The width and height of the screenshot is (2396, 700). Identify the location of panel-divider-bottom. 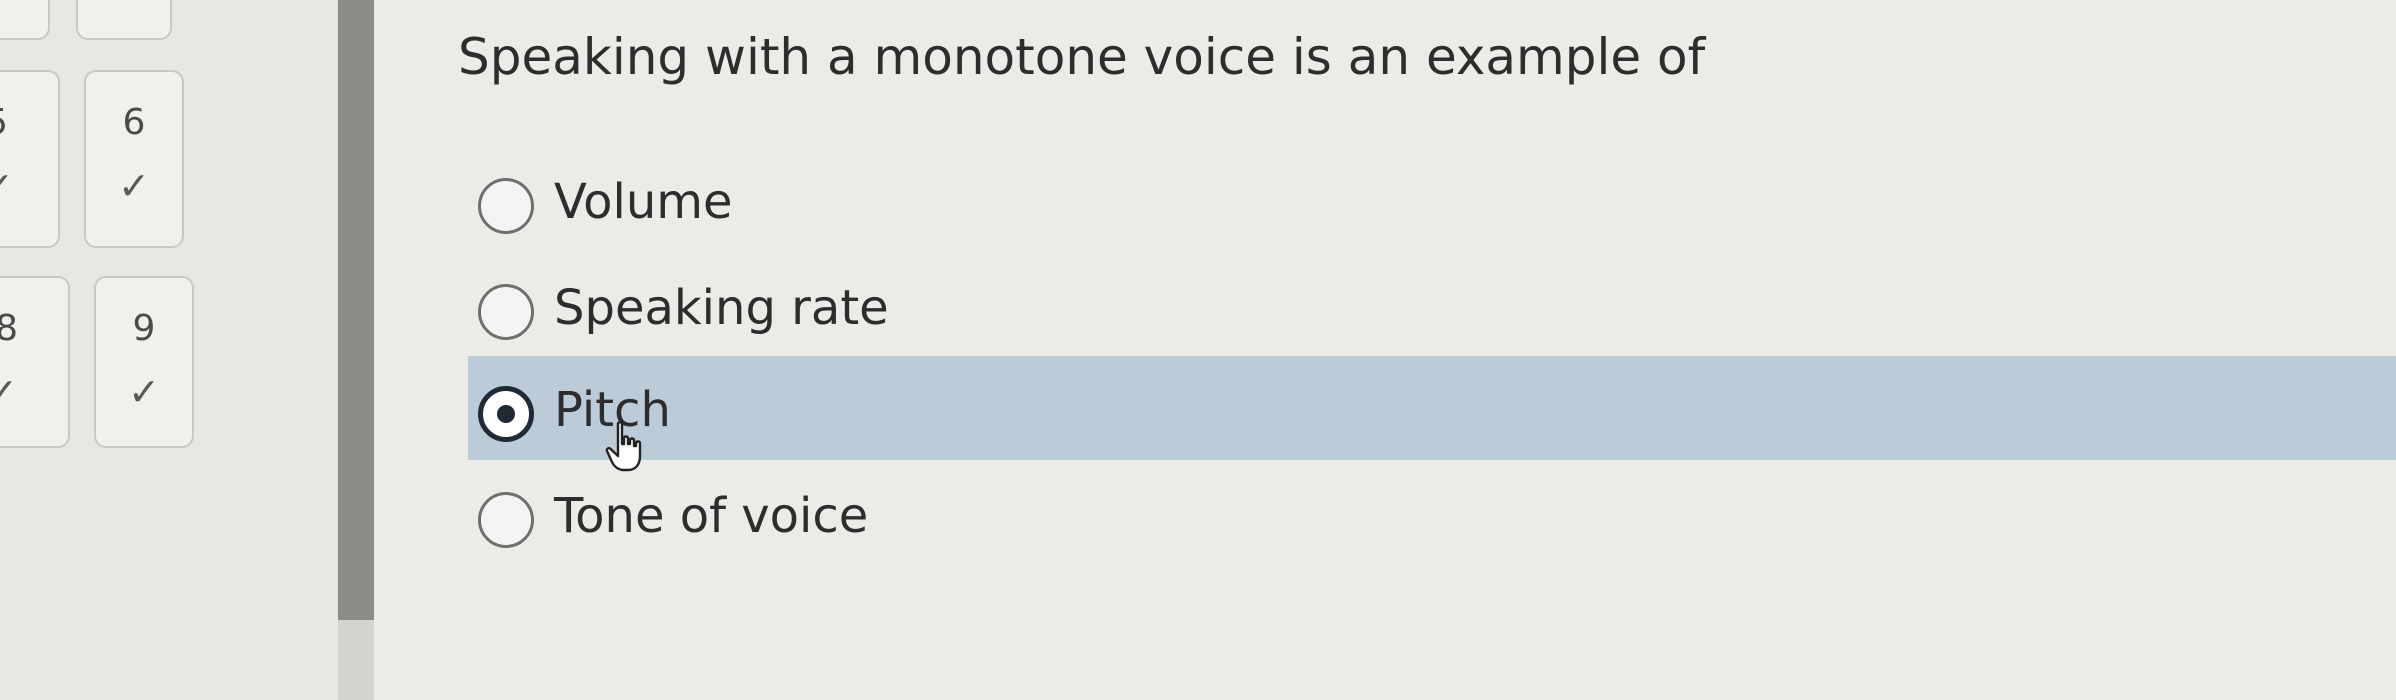
(356, 660).